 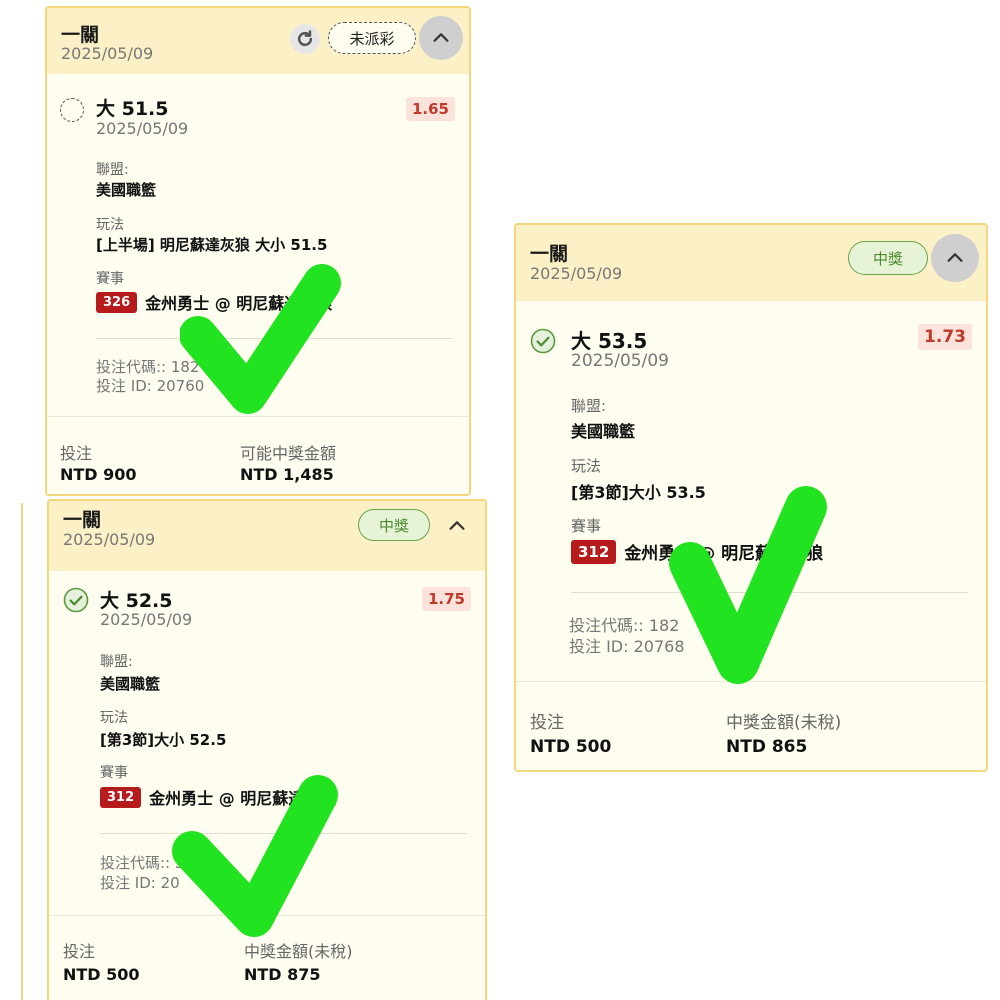 I want to click on odds-badge: 1.65, so click(x=430, y=109).